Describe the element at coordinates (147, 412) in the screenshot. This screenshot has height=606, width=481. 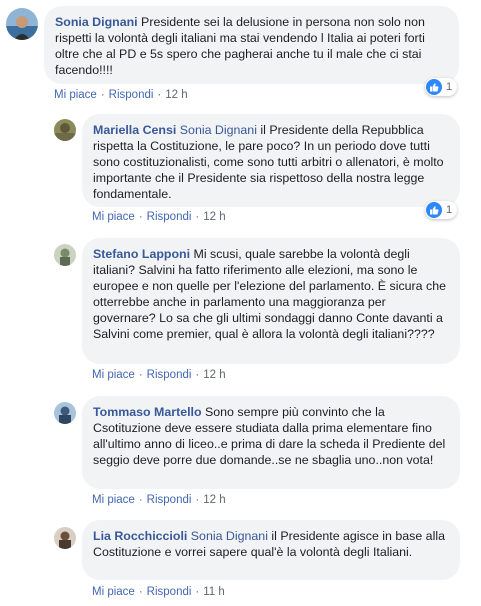
I see `comment-author: Tommaso Martello` at that location.